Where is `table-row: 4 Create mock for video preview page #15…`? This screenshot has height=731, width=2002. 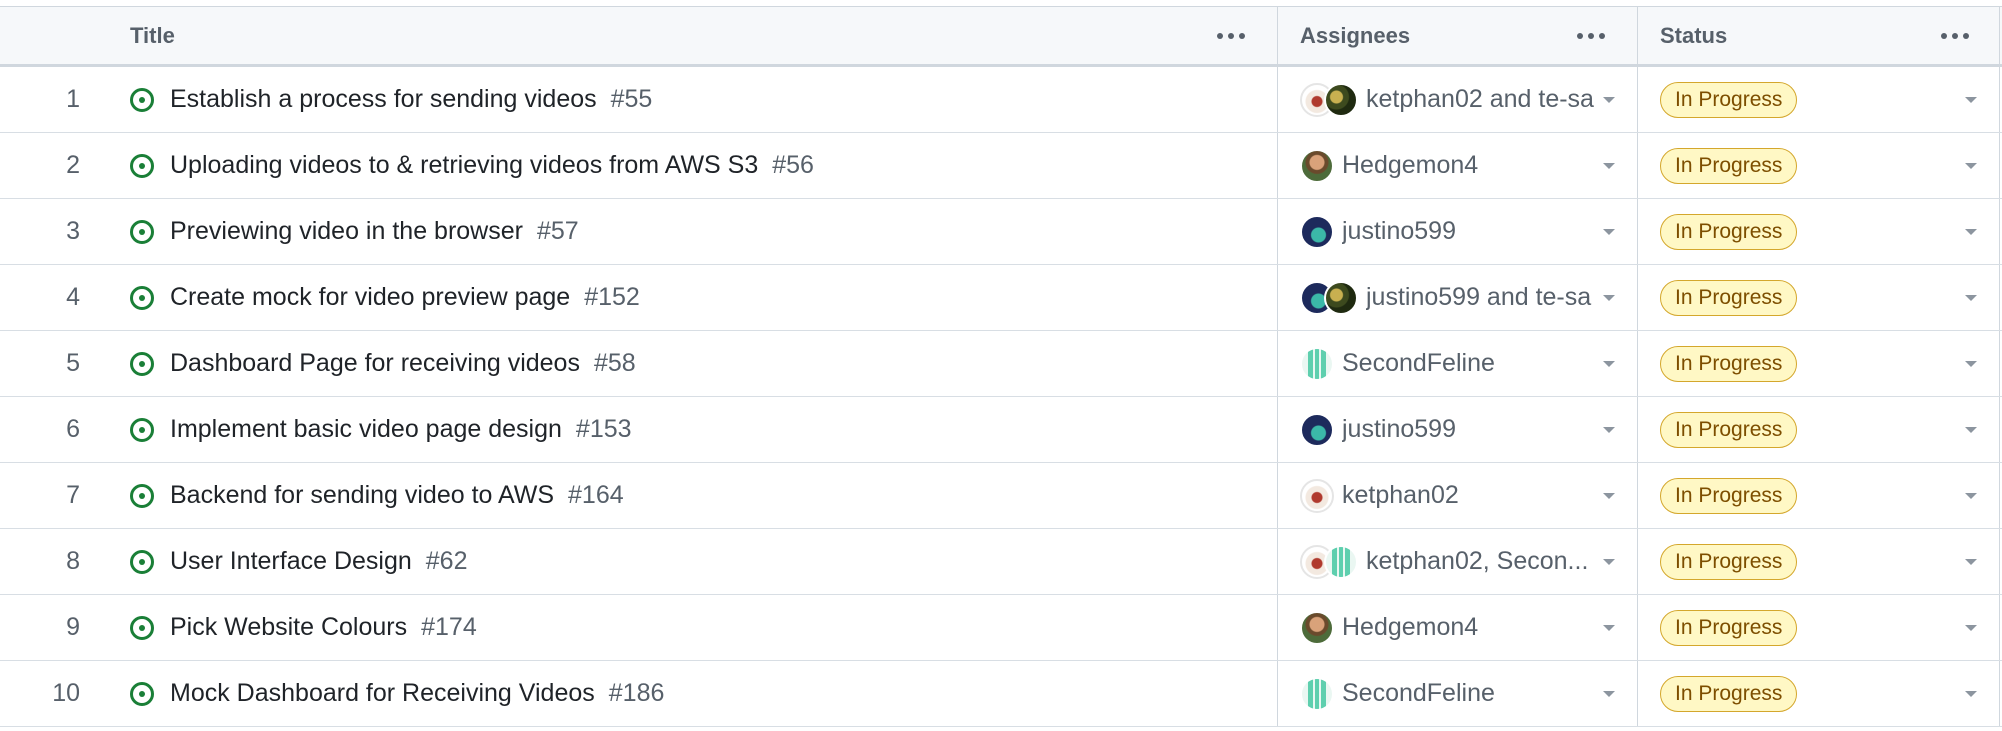
table-row: 4 Create mock for video preview page #15… is located at coordinates (1001, 298).